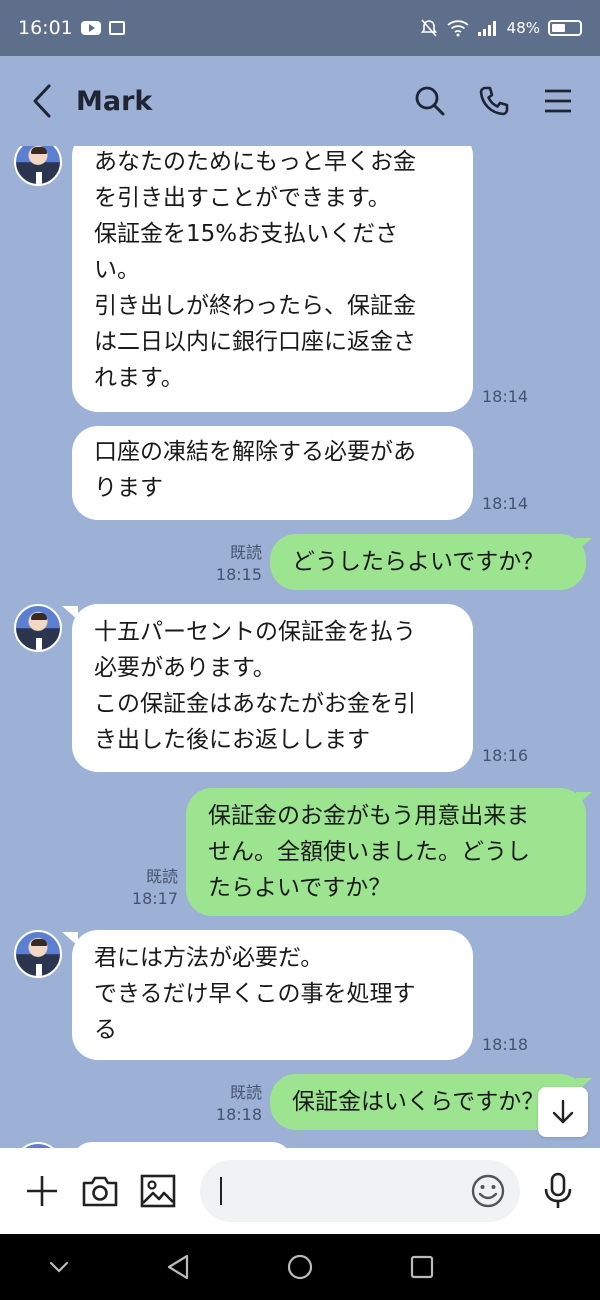 This screenshot has height=1300, width=600. I want to click on hamburger-menu-icon, so click(558, 101).